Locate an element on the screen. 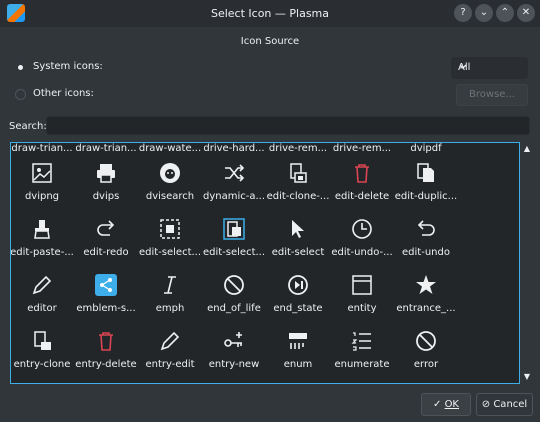 Image resolution: width=540 pixels, height=422 pixels. icon-grid-item-label: entity is located at coordinates (362, 308).